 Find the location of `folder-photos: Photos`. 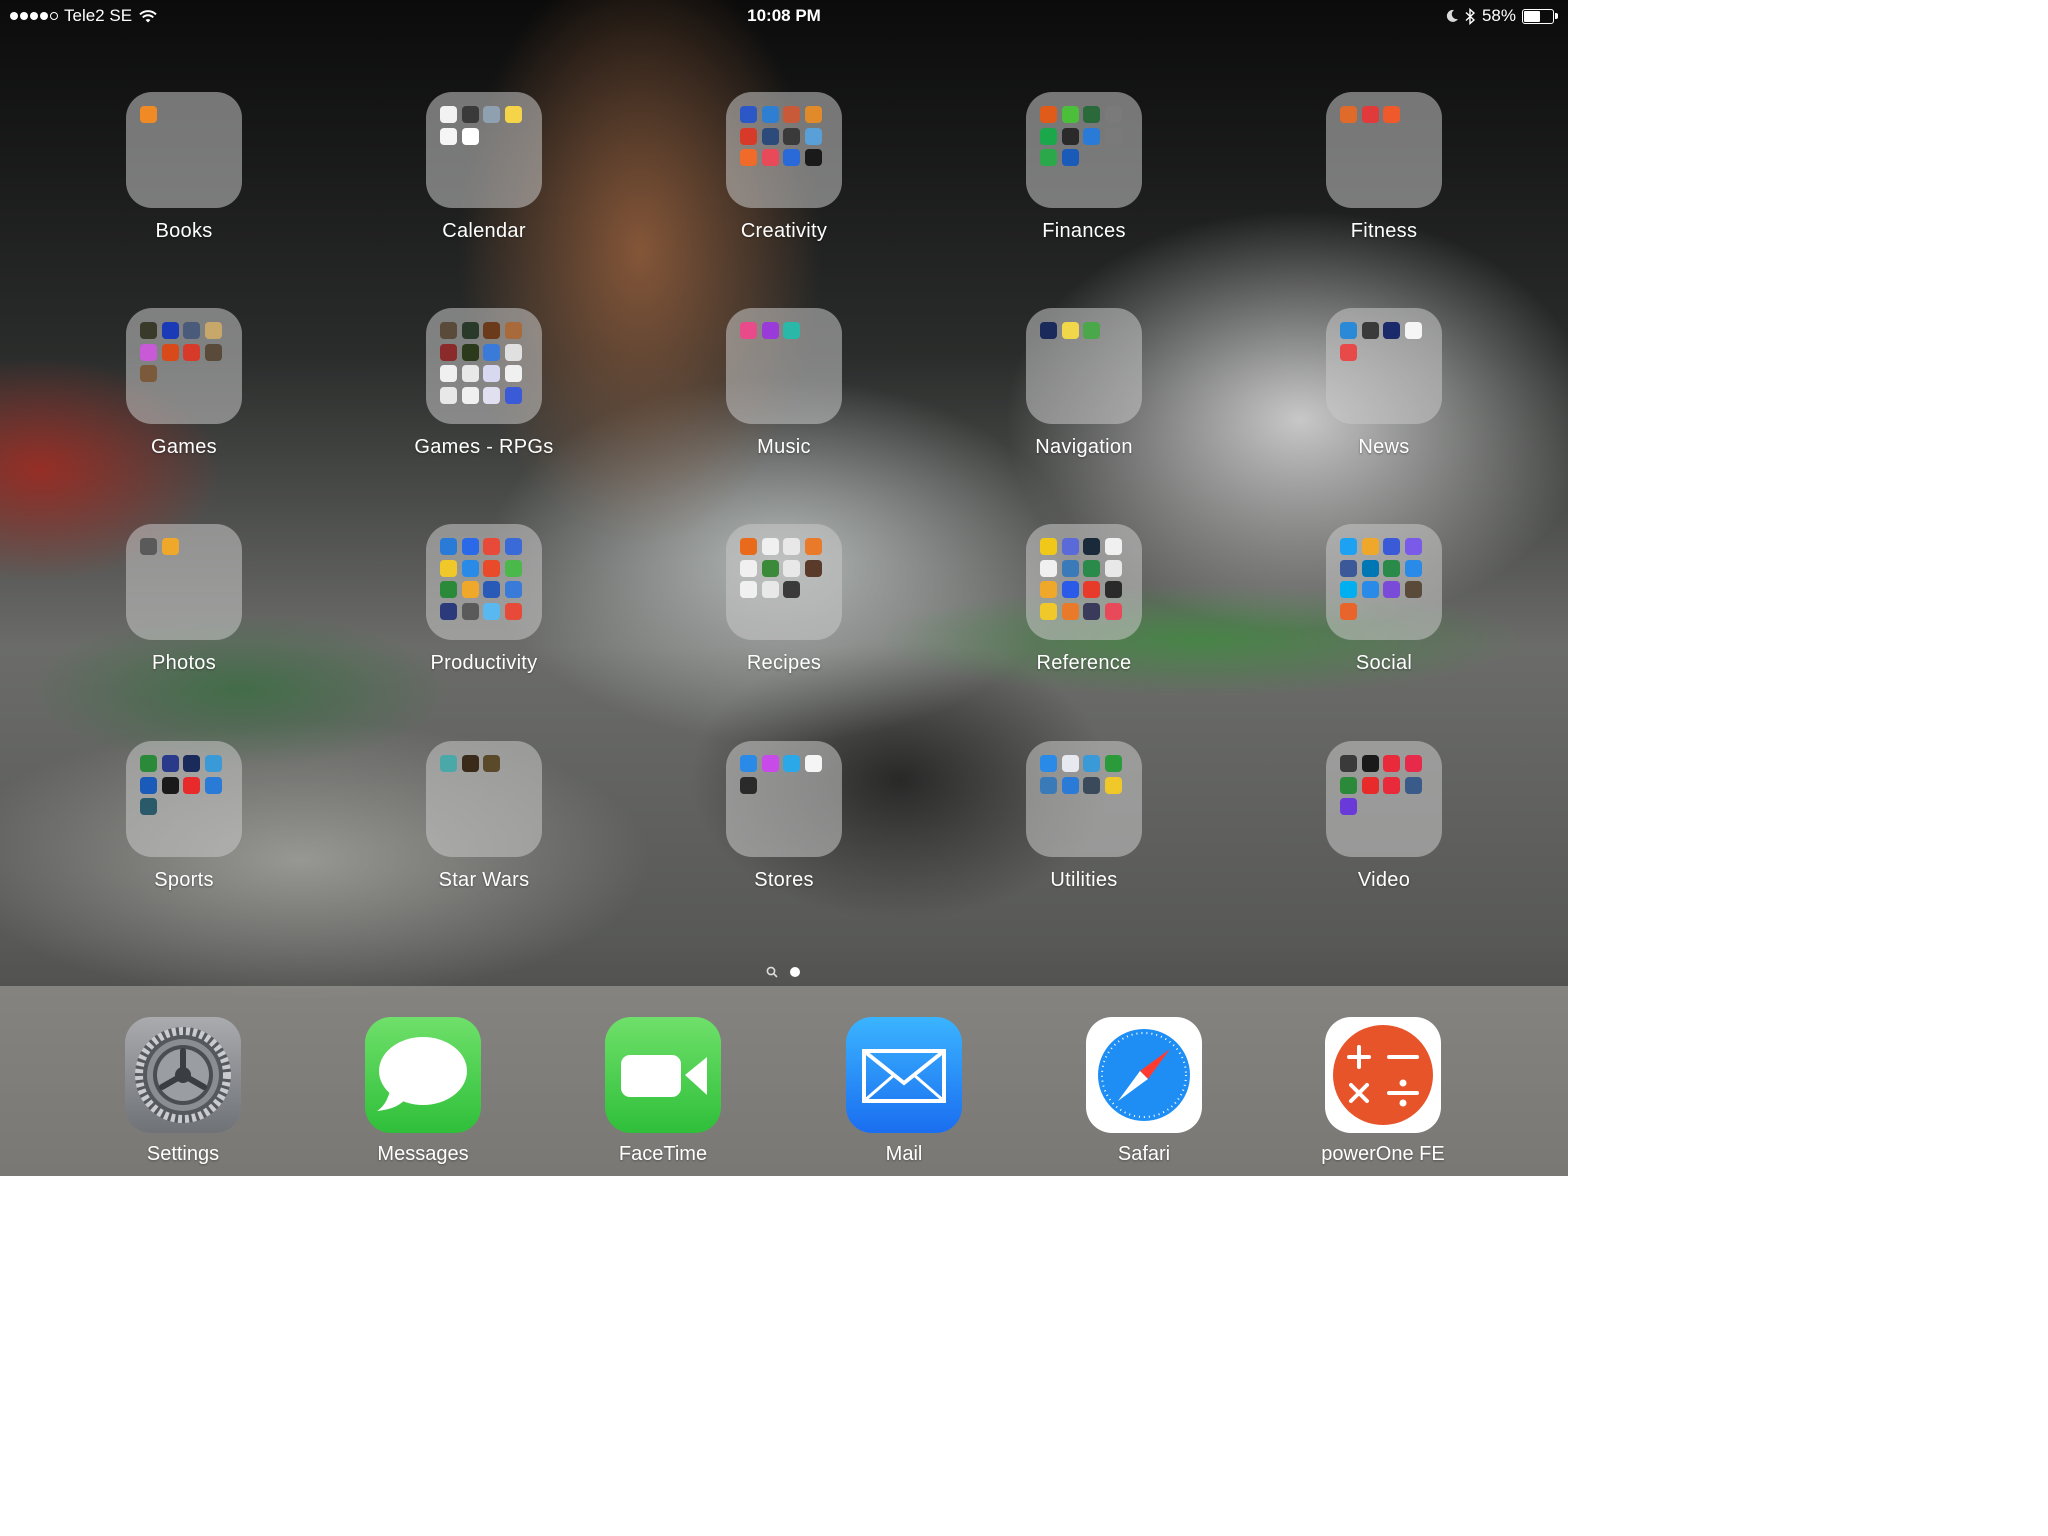

folder-photos: Photos is located at coordinates (184, 609).